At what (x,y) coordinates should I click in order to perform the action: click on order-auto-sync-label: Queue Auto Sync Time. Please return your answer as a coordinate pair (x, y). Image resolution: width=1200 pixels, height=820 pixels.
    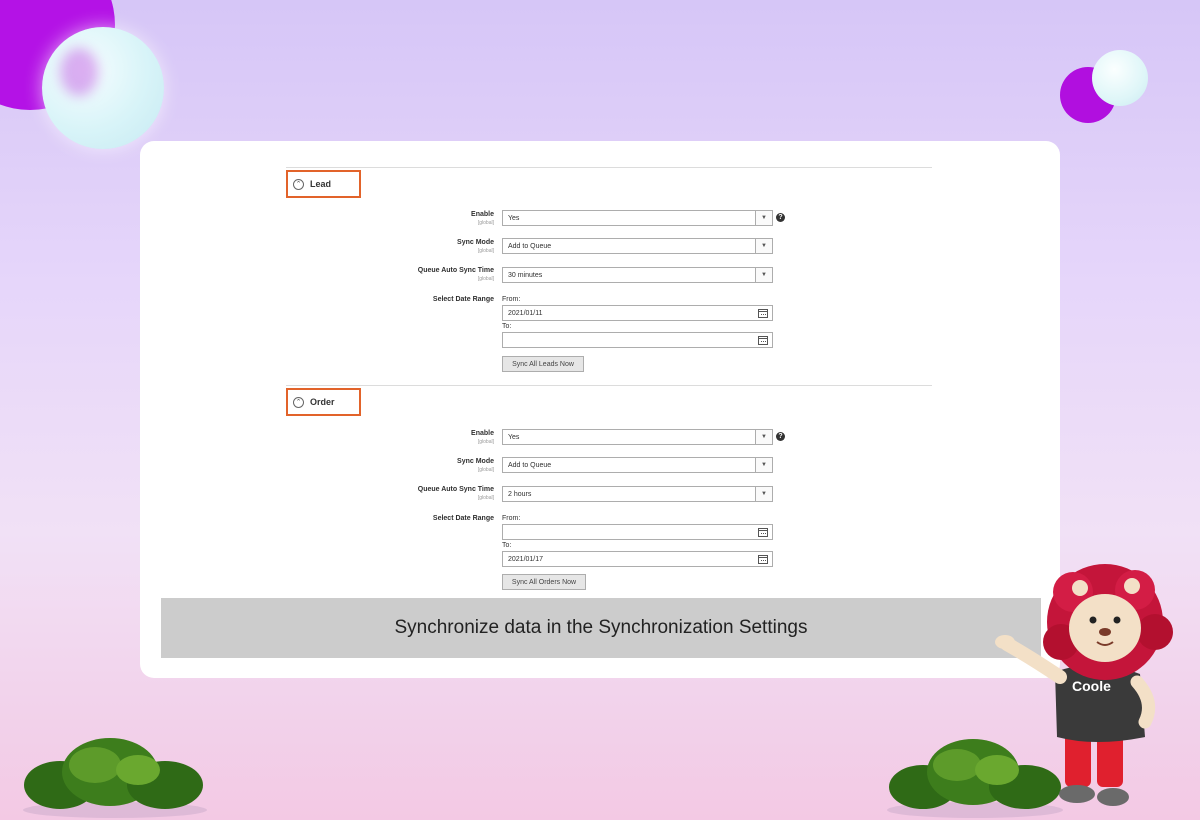
    Looking at the image, I should click on (455, 489).